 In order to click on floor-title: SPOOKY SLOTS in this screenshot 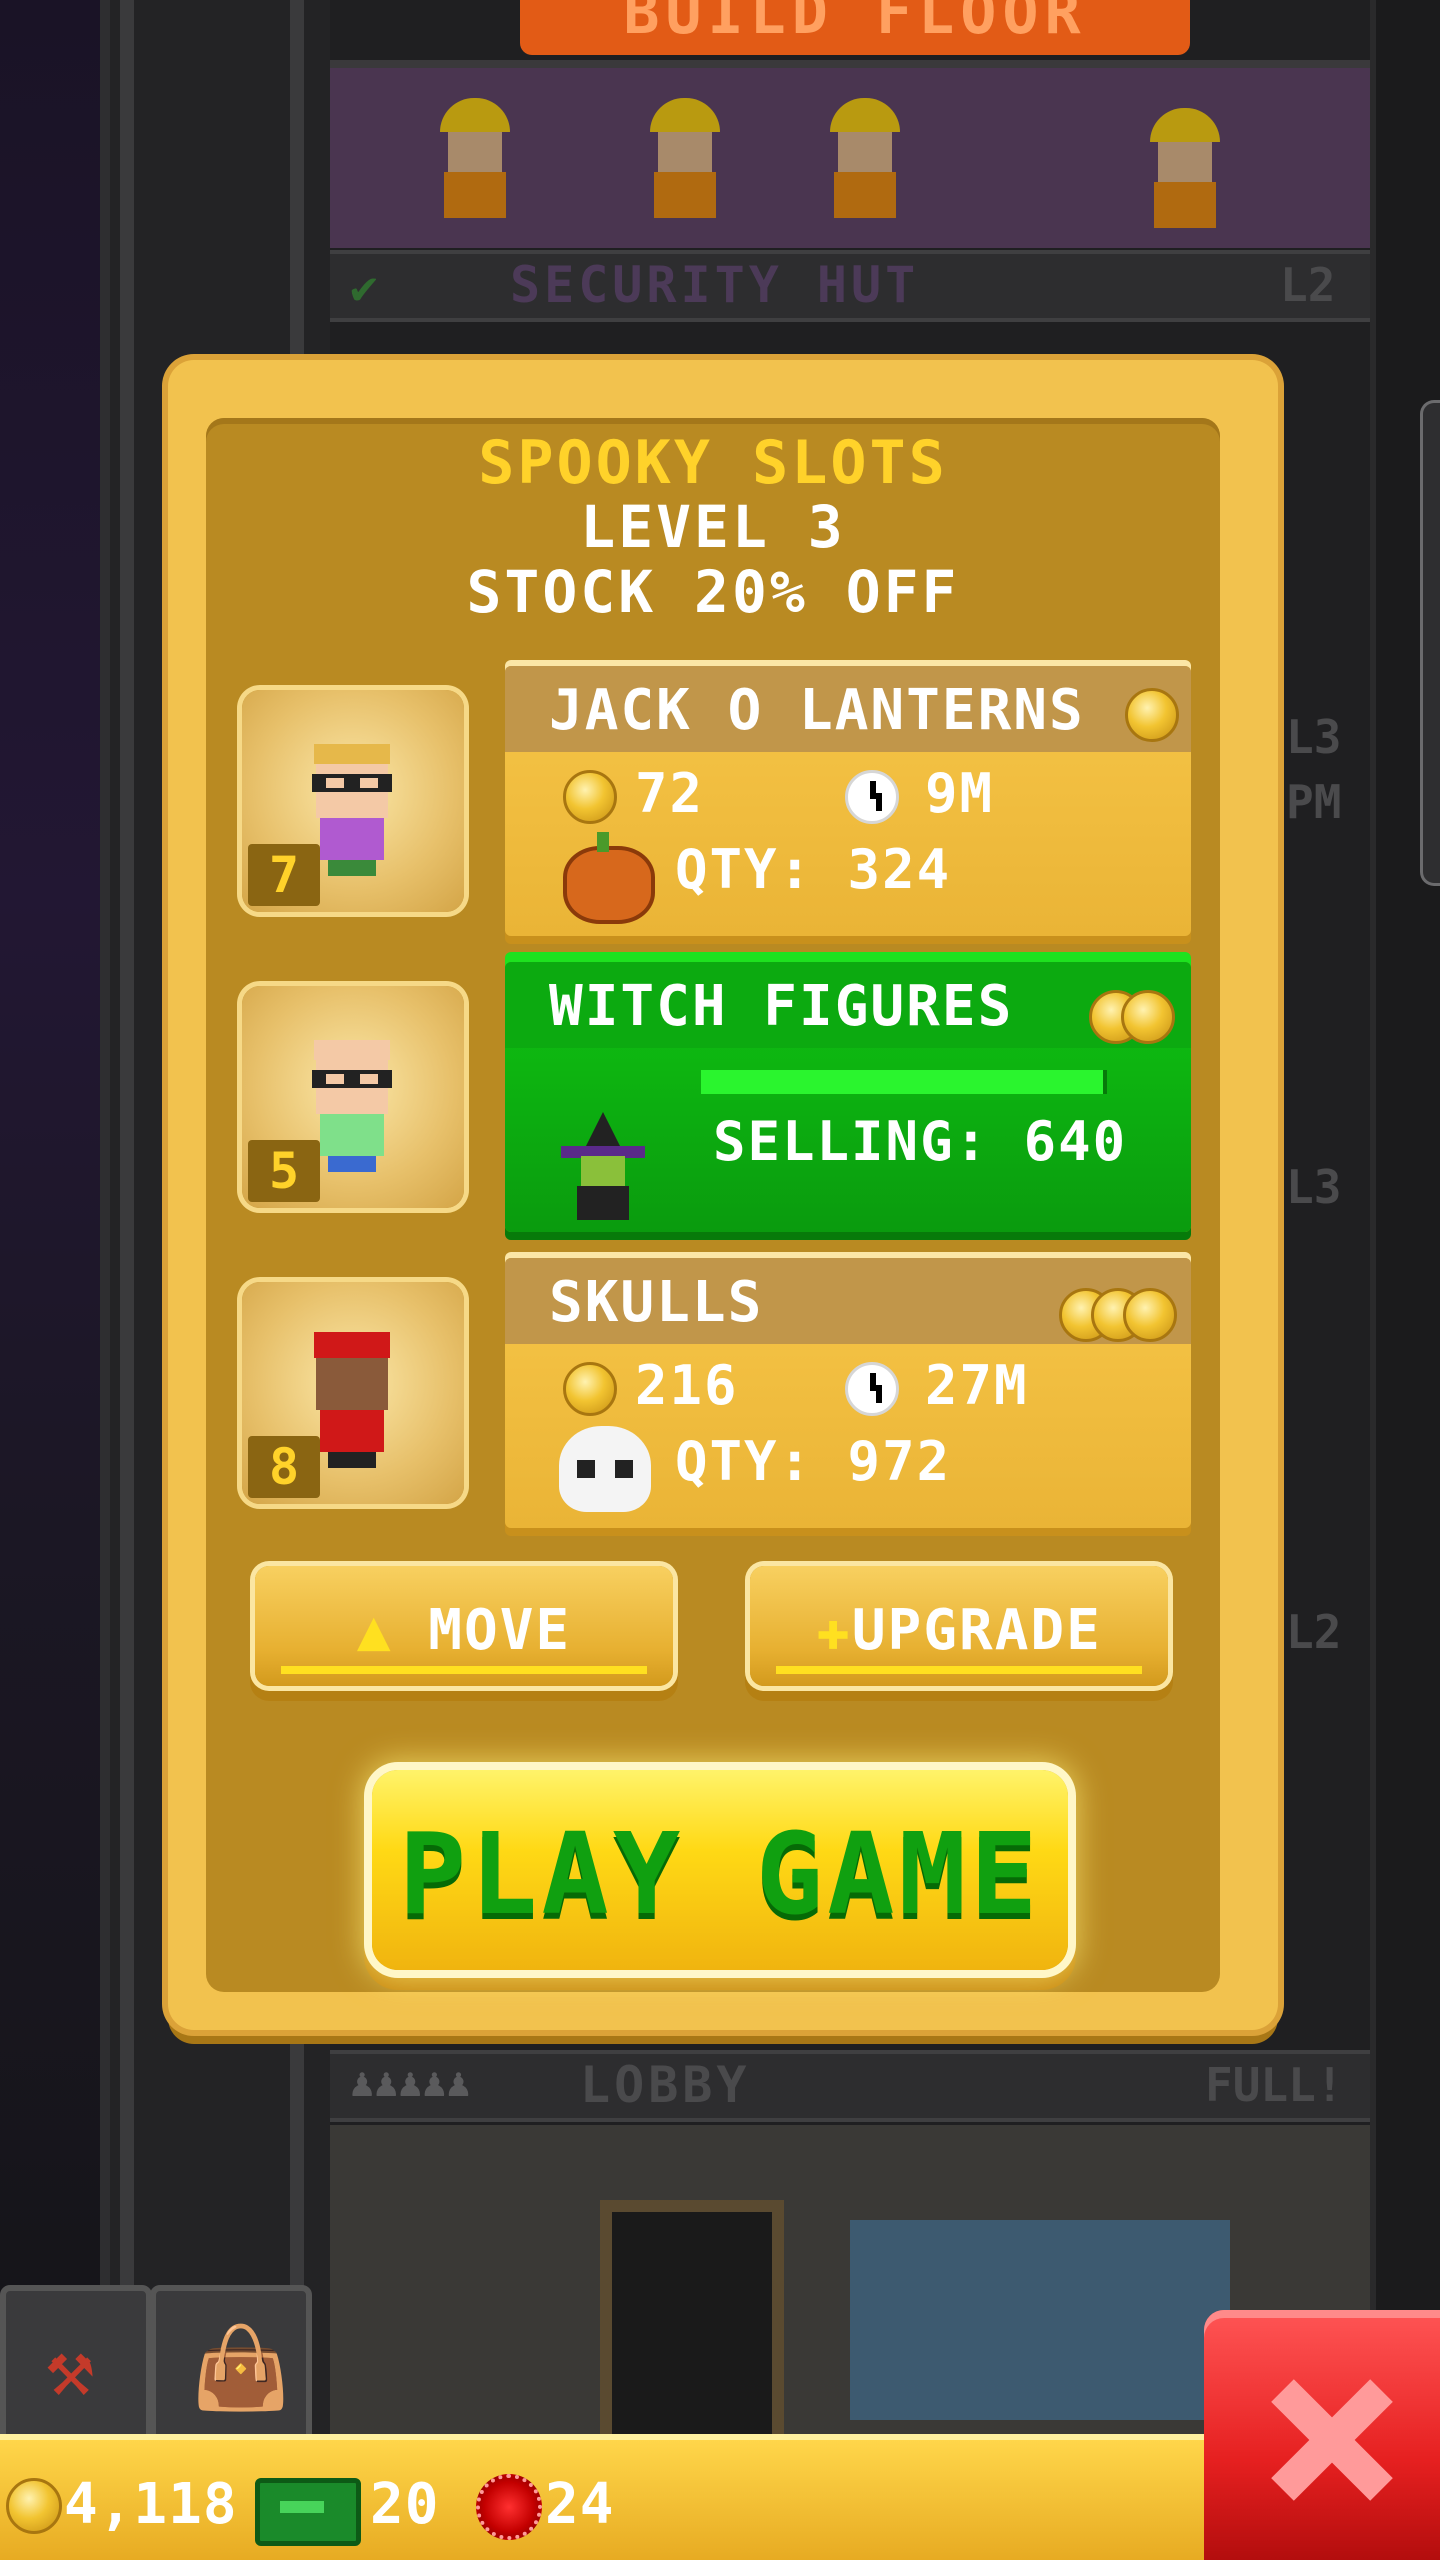, I will do `click(713, 463)`.